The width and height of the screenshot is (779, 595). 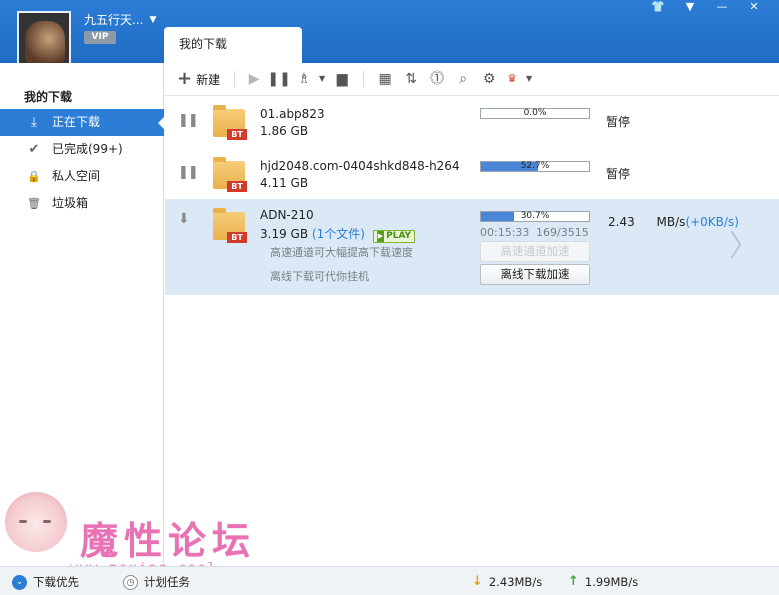 What do you see at coordinates (394, 236) in the screenshot?
I see `play-button: ▶ PLAY` at bounding box center [394, 236].